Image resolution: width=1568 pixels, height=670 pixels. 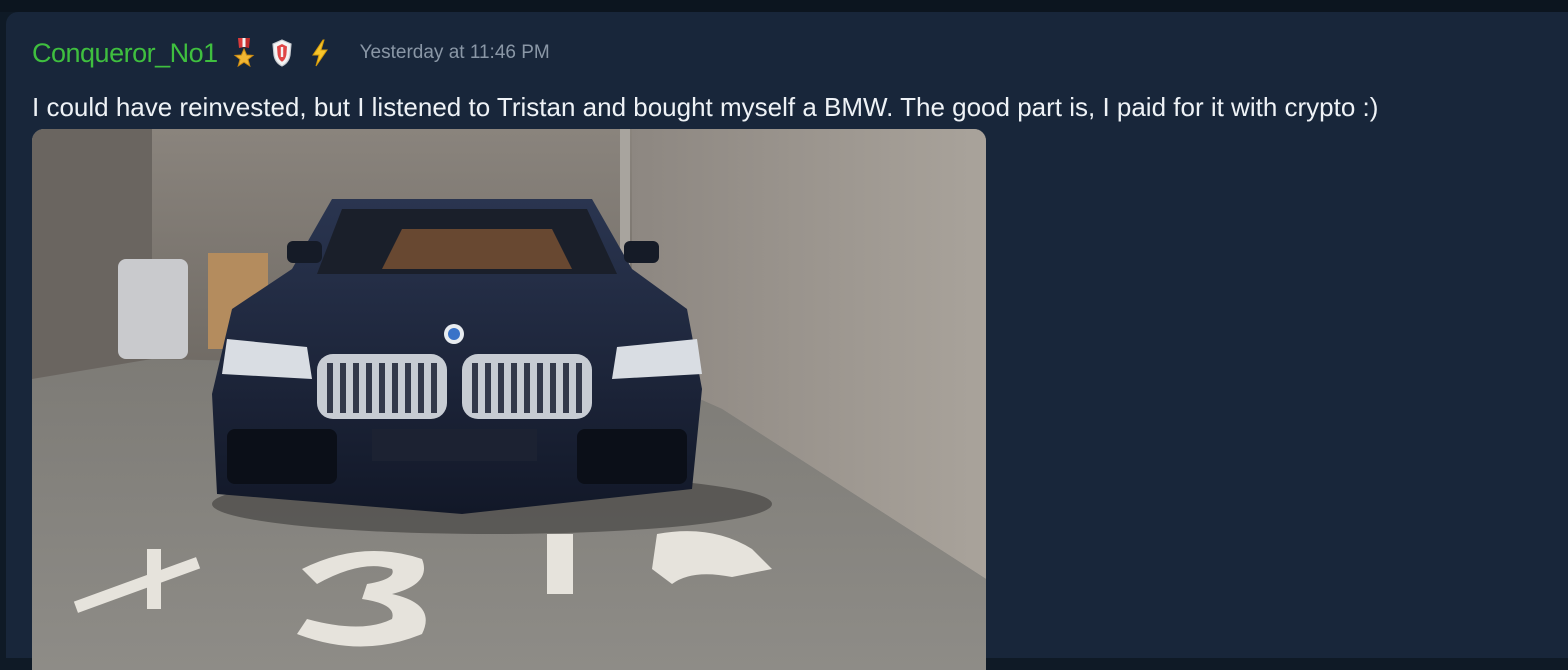 I want to click on message-header: Conqueror_No1 Yesterday at 11:46 PM, so click(x=291, y=53).